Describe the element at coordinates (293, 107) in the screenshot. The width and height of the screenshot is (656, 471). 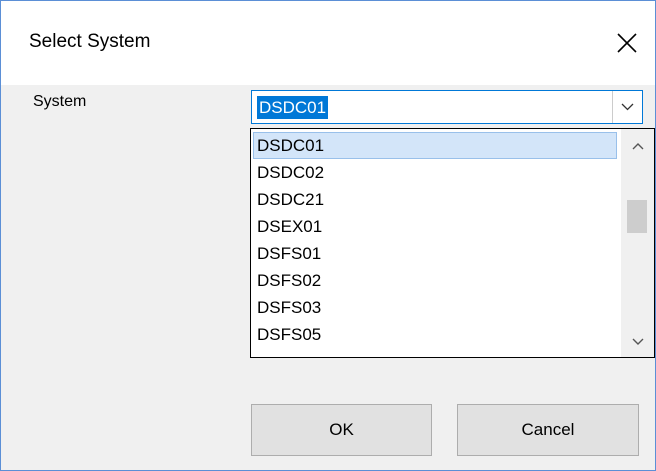
I see `system-combobox-value: DSDC01` at that location.